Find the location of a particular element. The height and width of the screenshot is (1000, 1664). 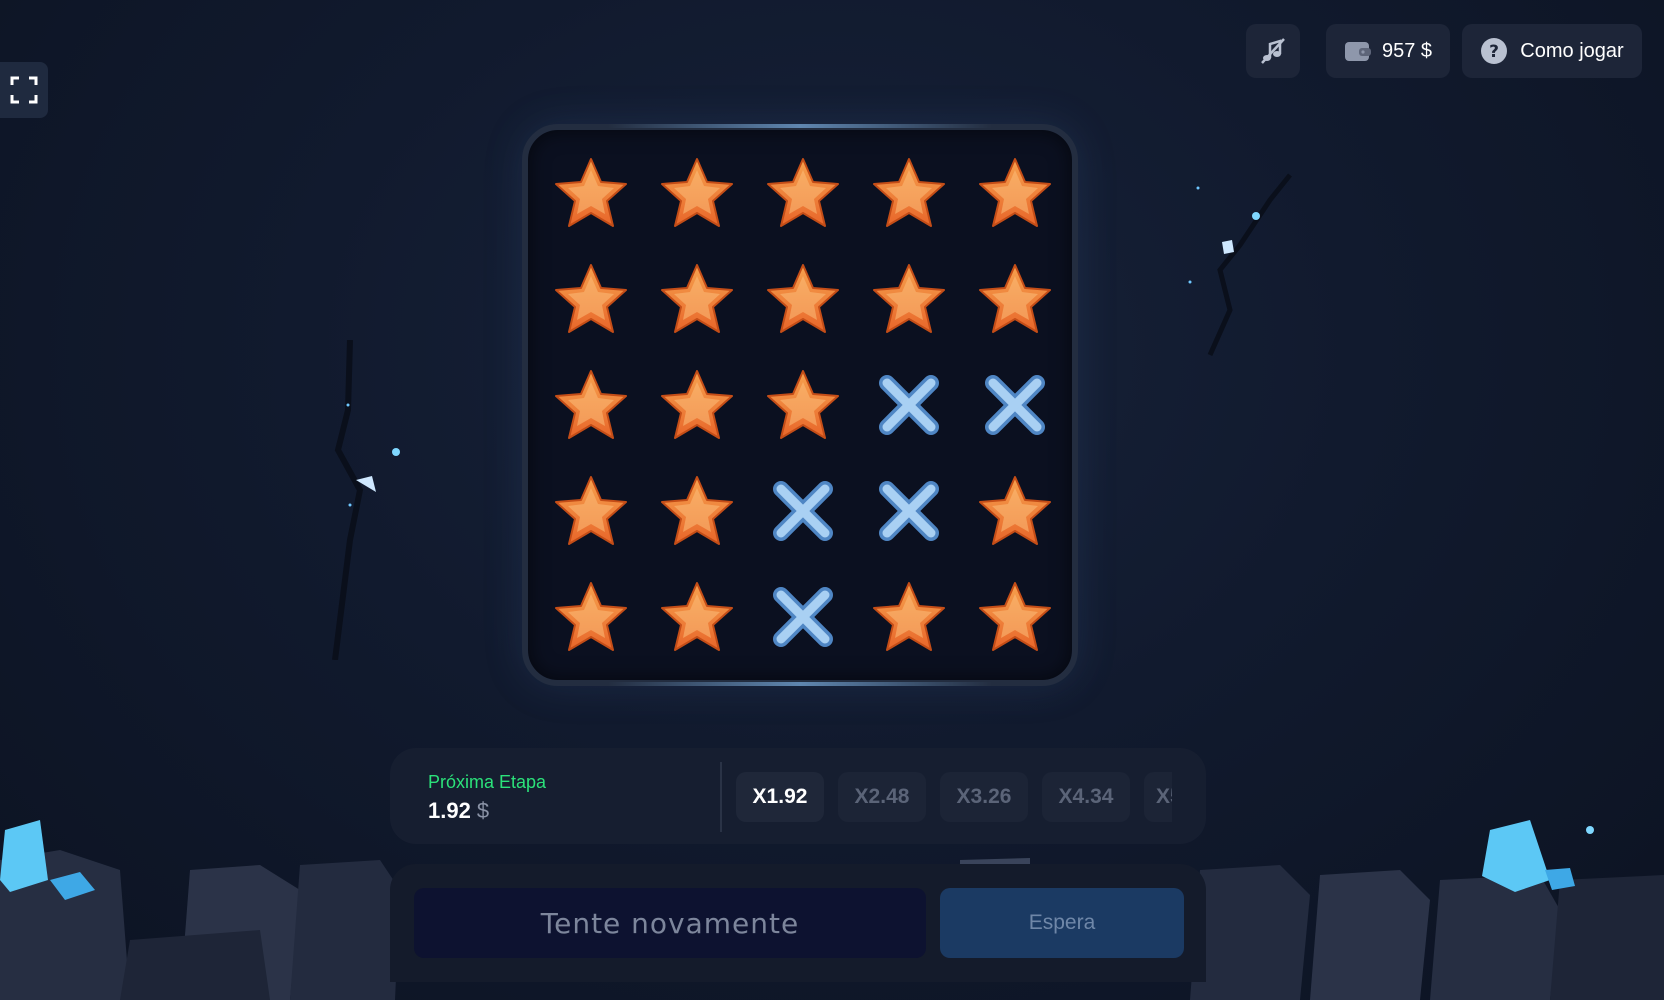

crack-decoration-left is located at coordinates (366, 500).